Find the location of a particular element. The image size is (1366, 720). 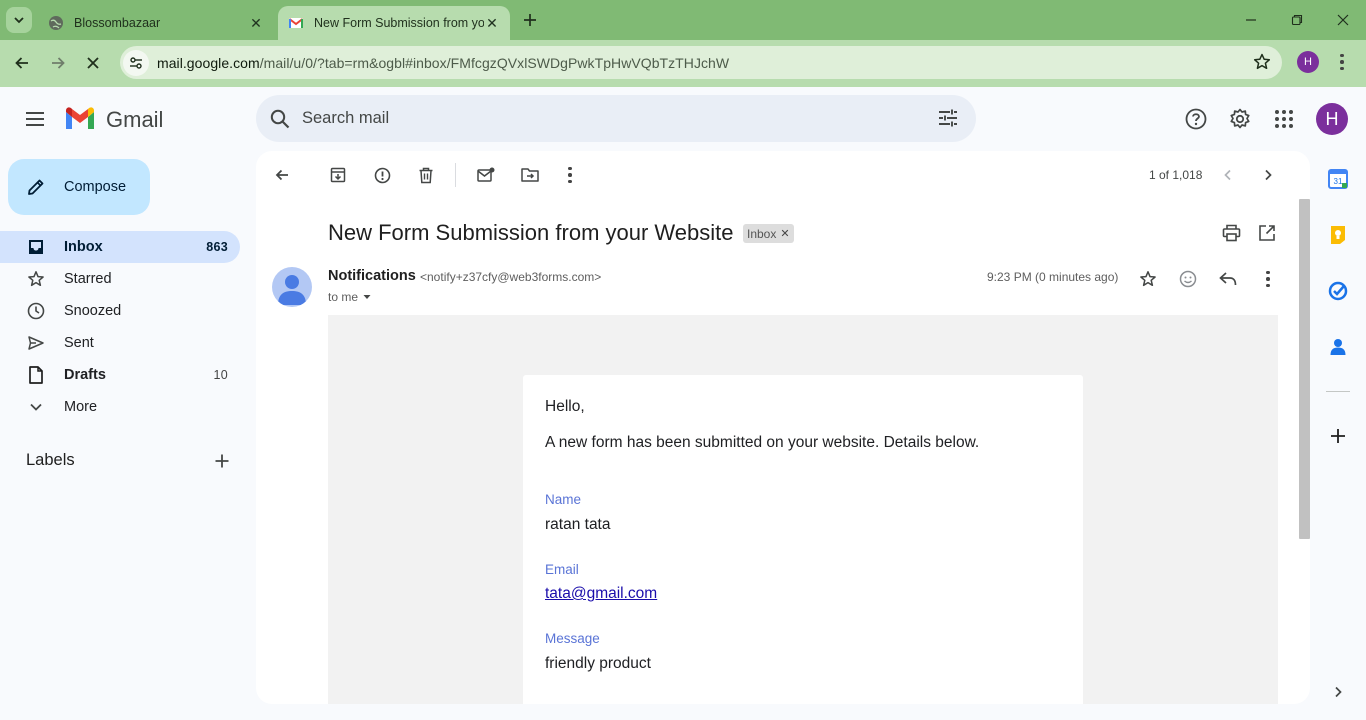

older-button is located at coordinates (1268, 175).